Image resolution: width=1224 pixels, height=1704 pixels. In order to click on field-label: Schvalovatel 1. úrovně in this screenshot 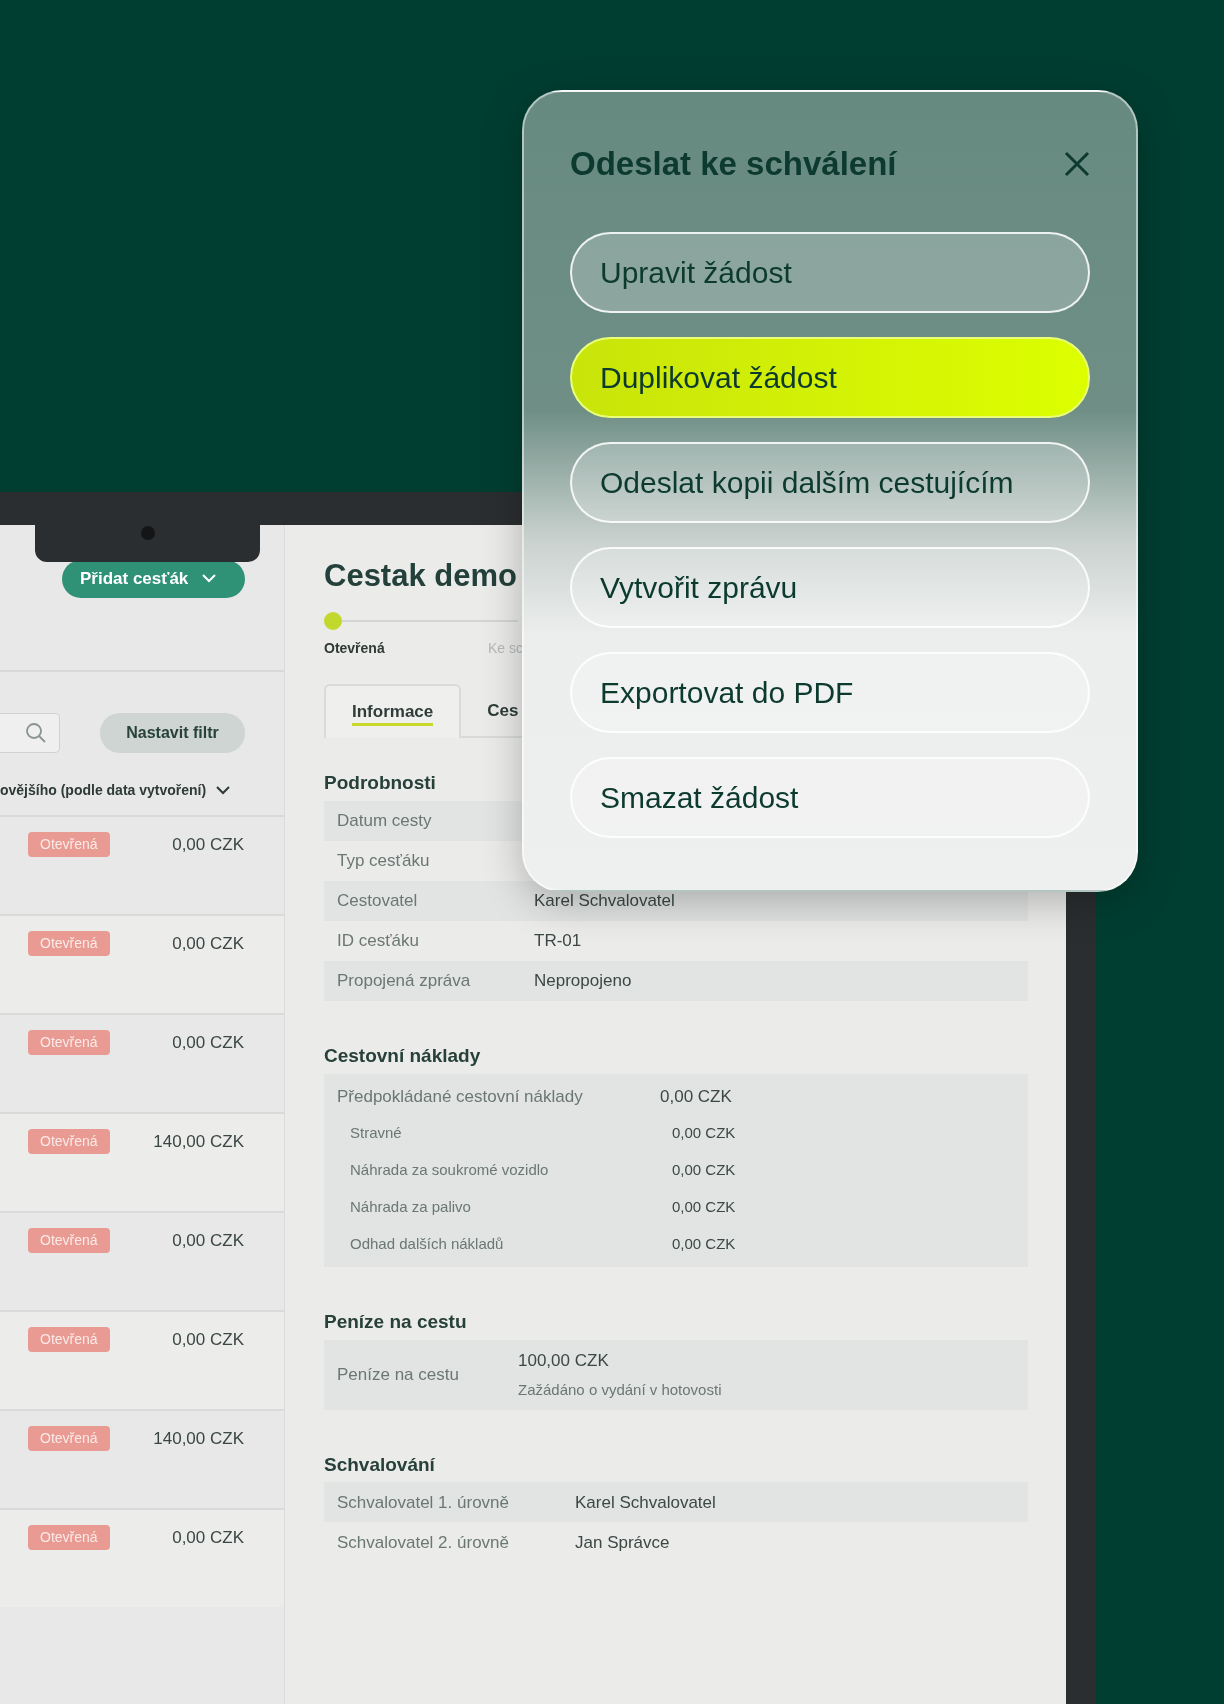, I will do `click(423, 1502)`.